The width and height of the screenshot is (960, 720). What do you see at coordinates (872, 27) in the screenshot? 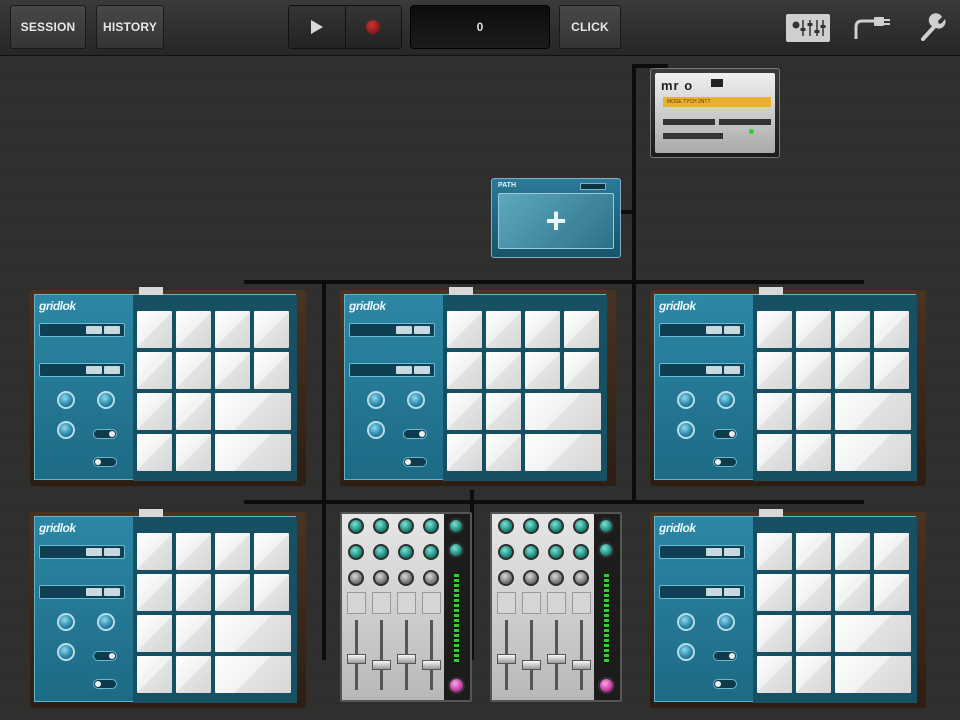
I see `connections-button` at bounding box center [872, 27].